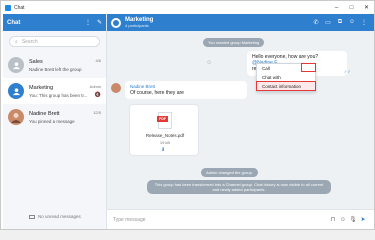 The height and width of the screenshot is (240, 375). I want to click on attach-file-icon: ⊓, so click(333, 219).